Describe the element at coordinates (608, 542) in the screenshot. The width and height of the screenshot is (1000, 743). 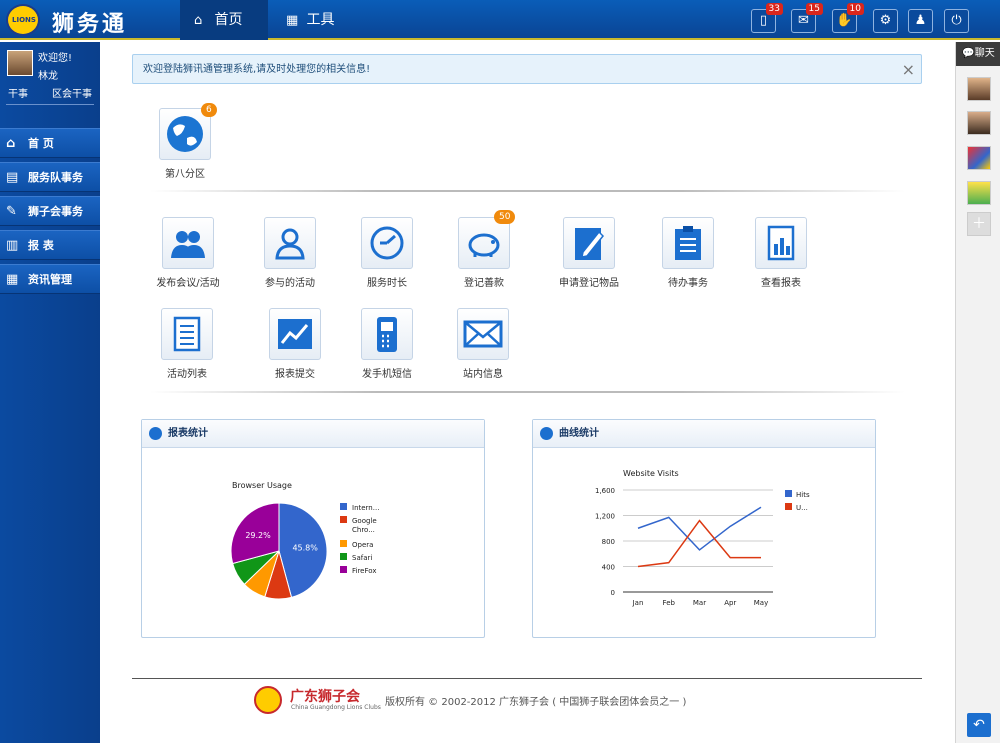
I see `y-tick-label: 800` at that location.